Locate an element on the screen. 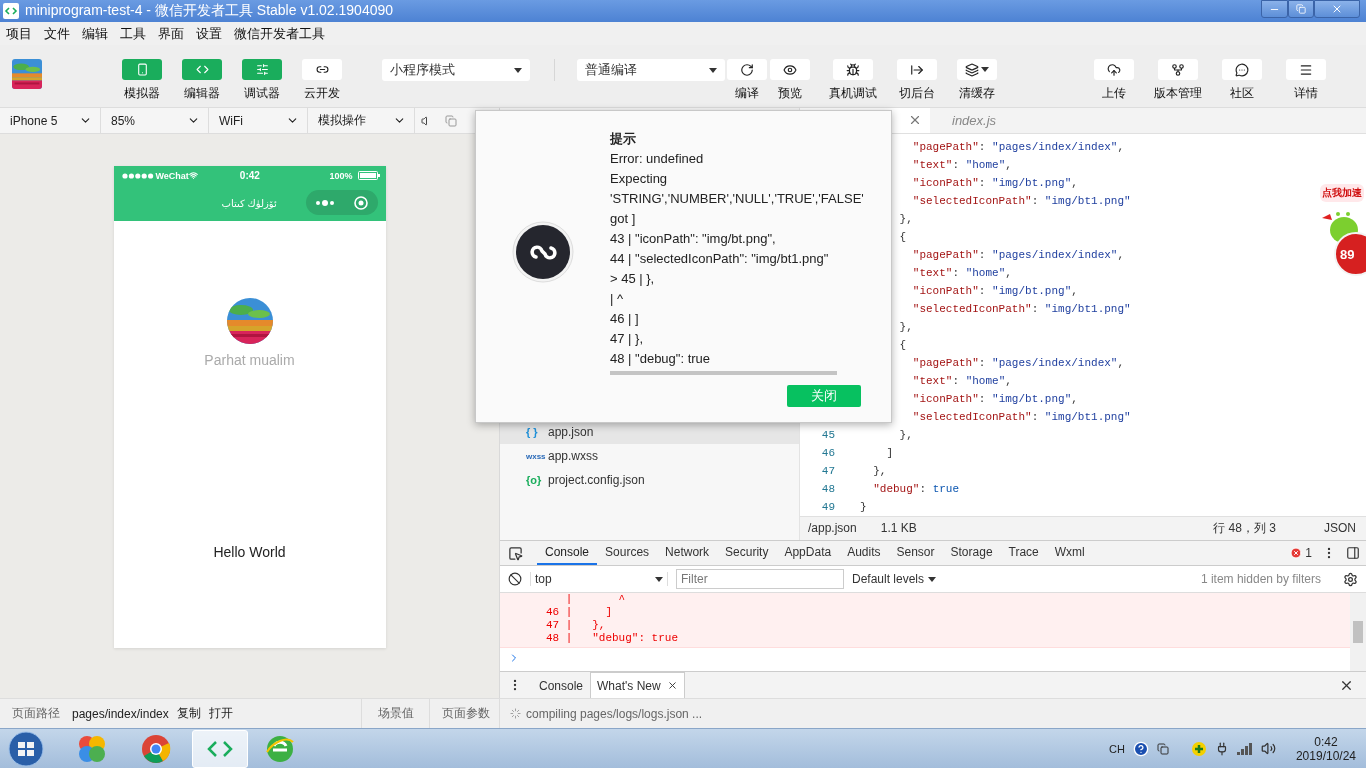  battery-icon is located at coordinates (368, 175).